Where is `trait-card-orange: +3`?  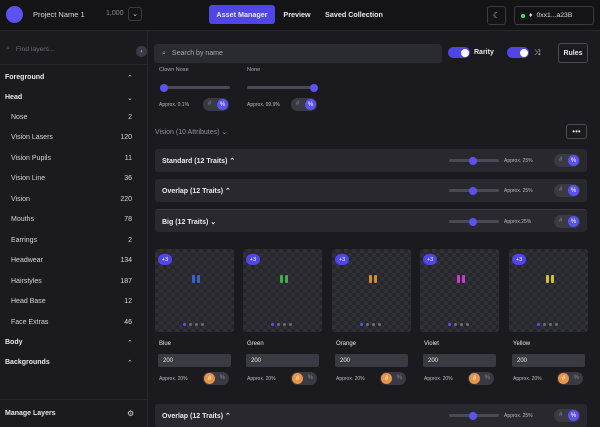
trait-card-orange: +3 is located at coordinates (371, 290).